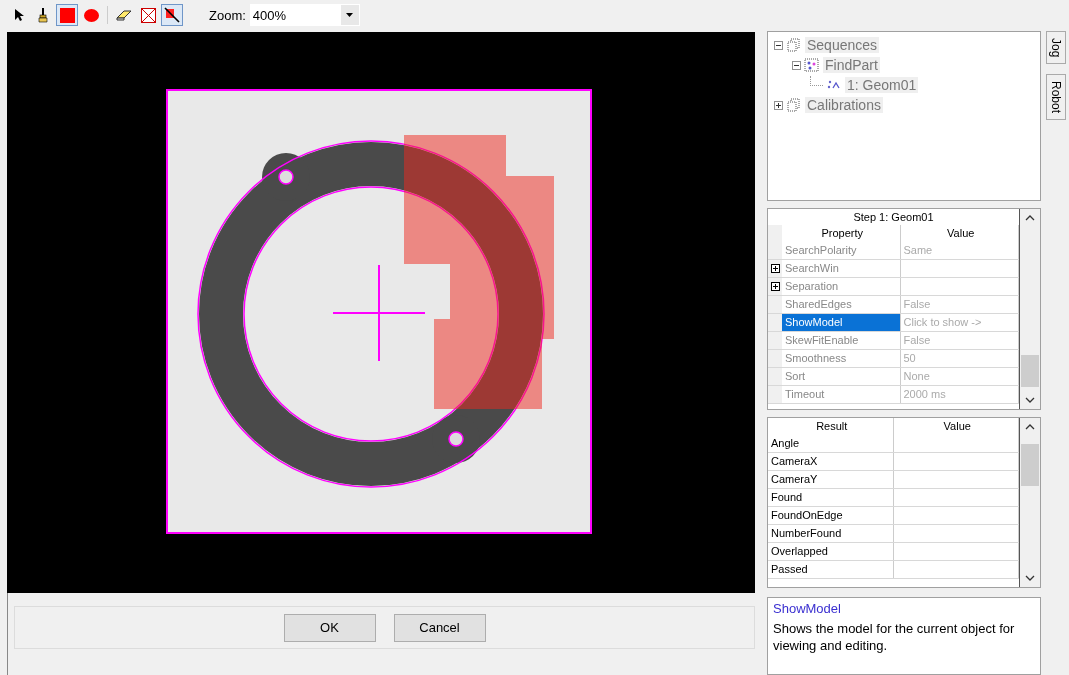 Image resolution: width=1069 pixels, height=675 pixels. What do you see at coordinates (831, 461) in the screenshot?
I see `result-name: CameraX` at bounding box center [831, 461].